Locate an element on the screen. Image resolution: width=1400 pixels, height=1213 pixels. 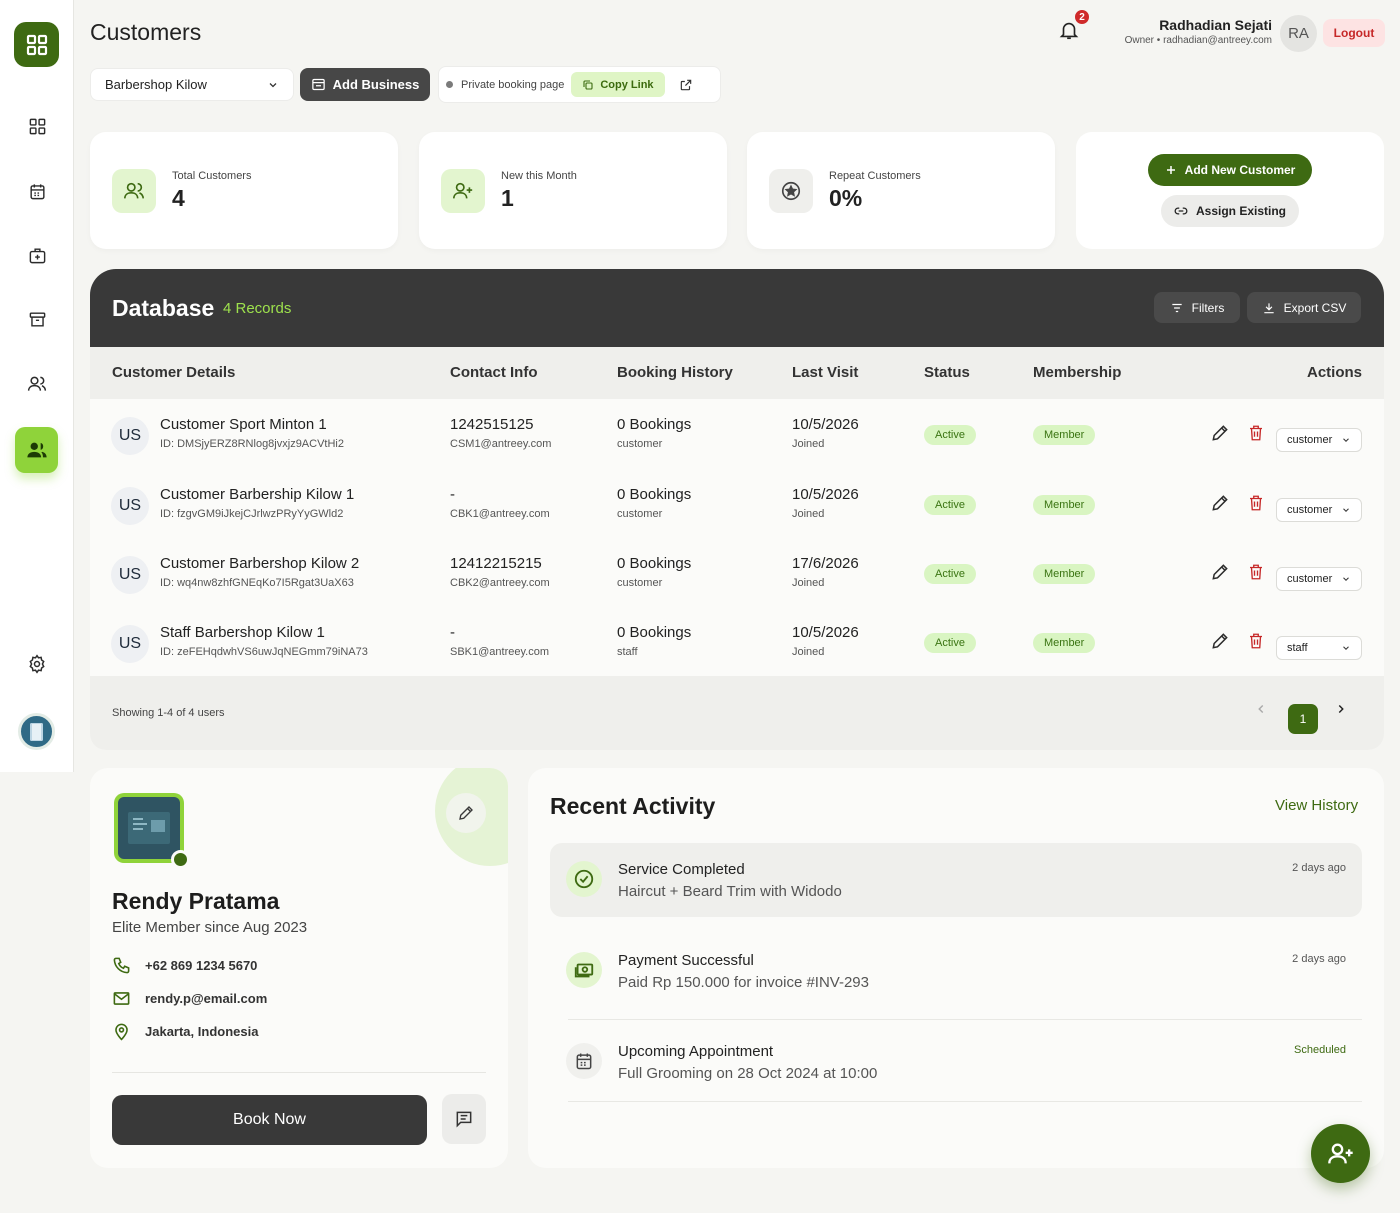
check-circle-icon is located at coordinates (584, 879).